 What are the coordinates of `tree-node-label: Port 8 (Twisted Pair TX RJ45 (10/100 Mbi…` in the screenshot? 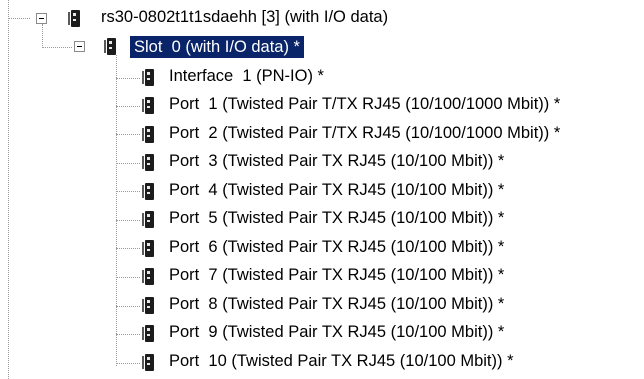 It's located at (336, 305).